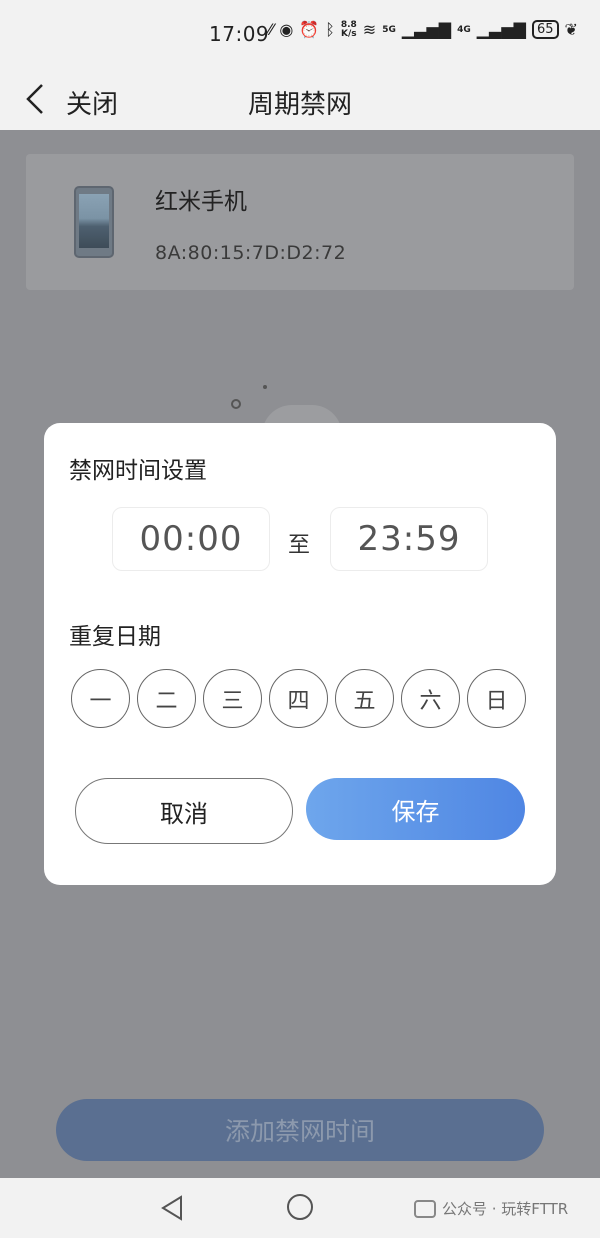 The height and width of the screenshot is (1238, 600). Describe the element at coordinates (115, 637) in the screenshot. I see `repeat-days-label: 重复日期` at that location.